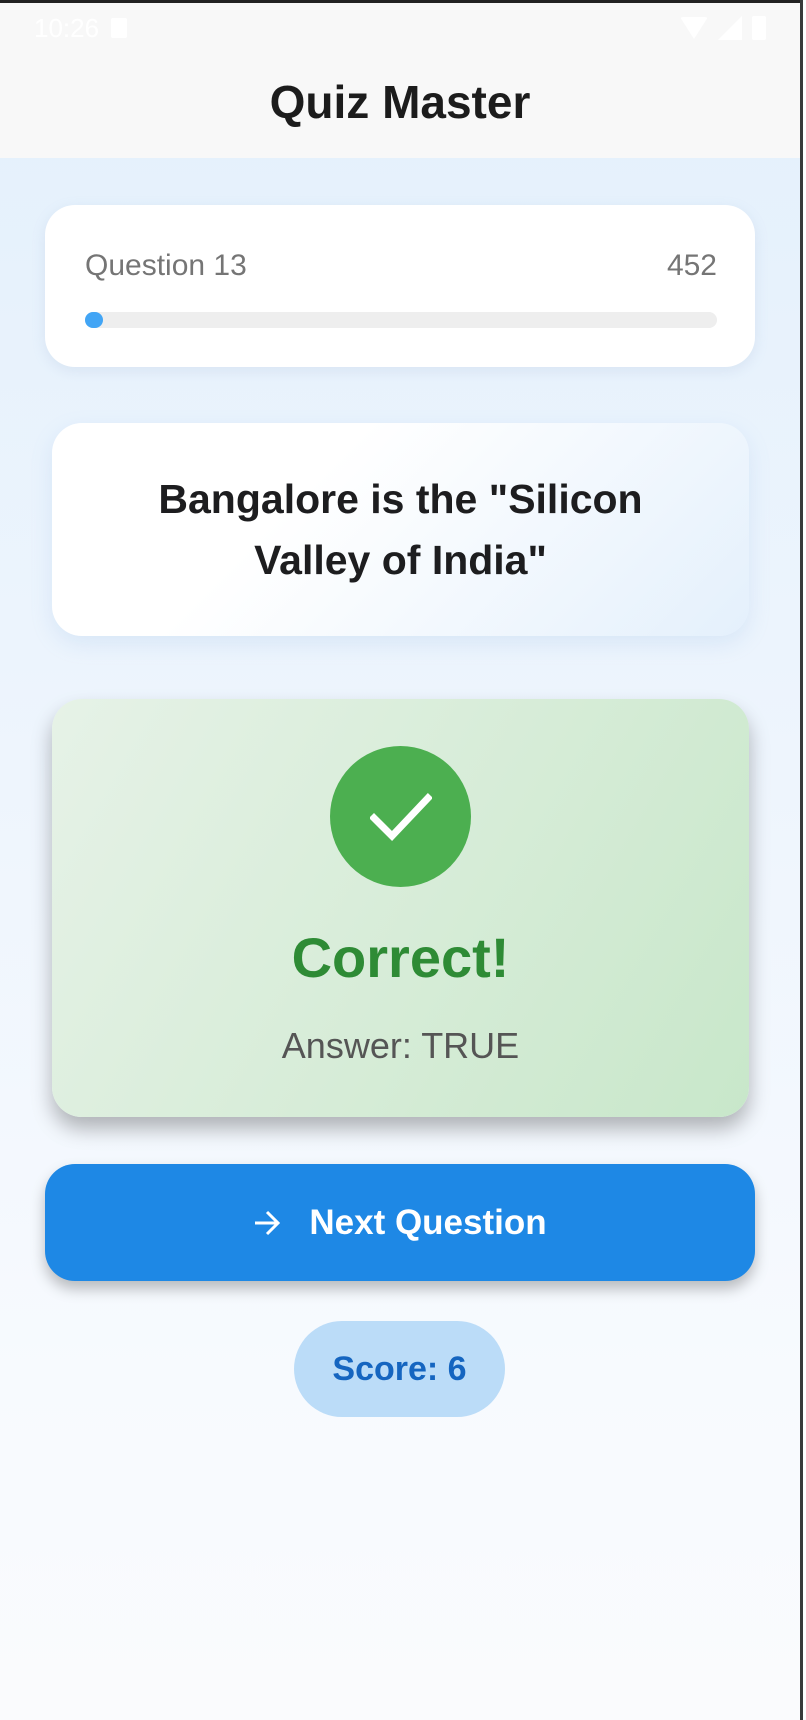 The image size is (806, 1720). What do you see at coordinates (94, 320) in the screenshot?
I see `progress-bar-fill` at bounding box center [94, 320].